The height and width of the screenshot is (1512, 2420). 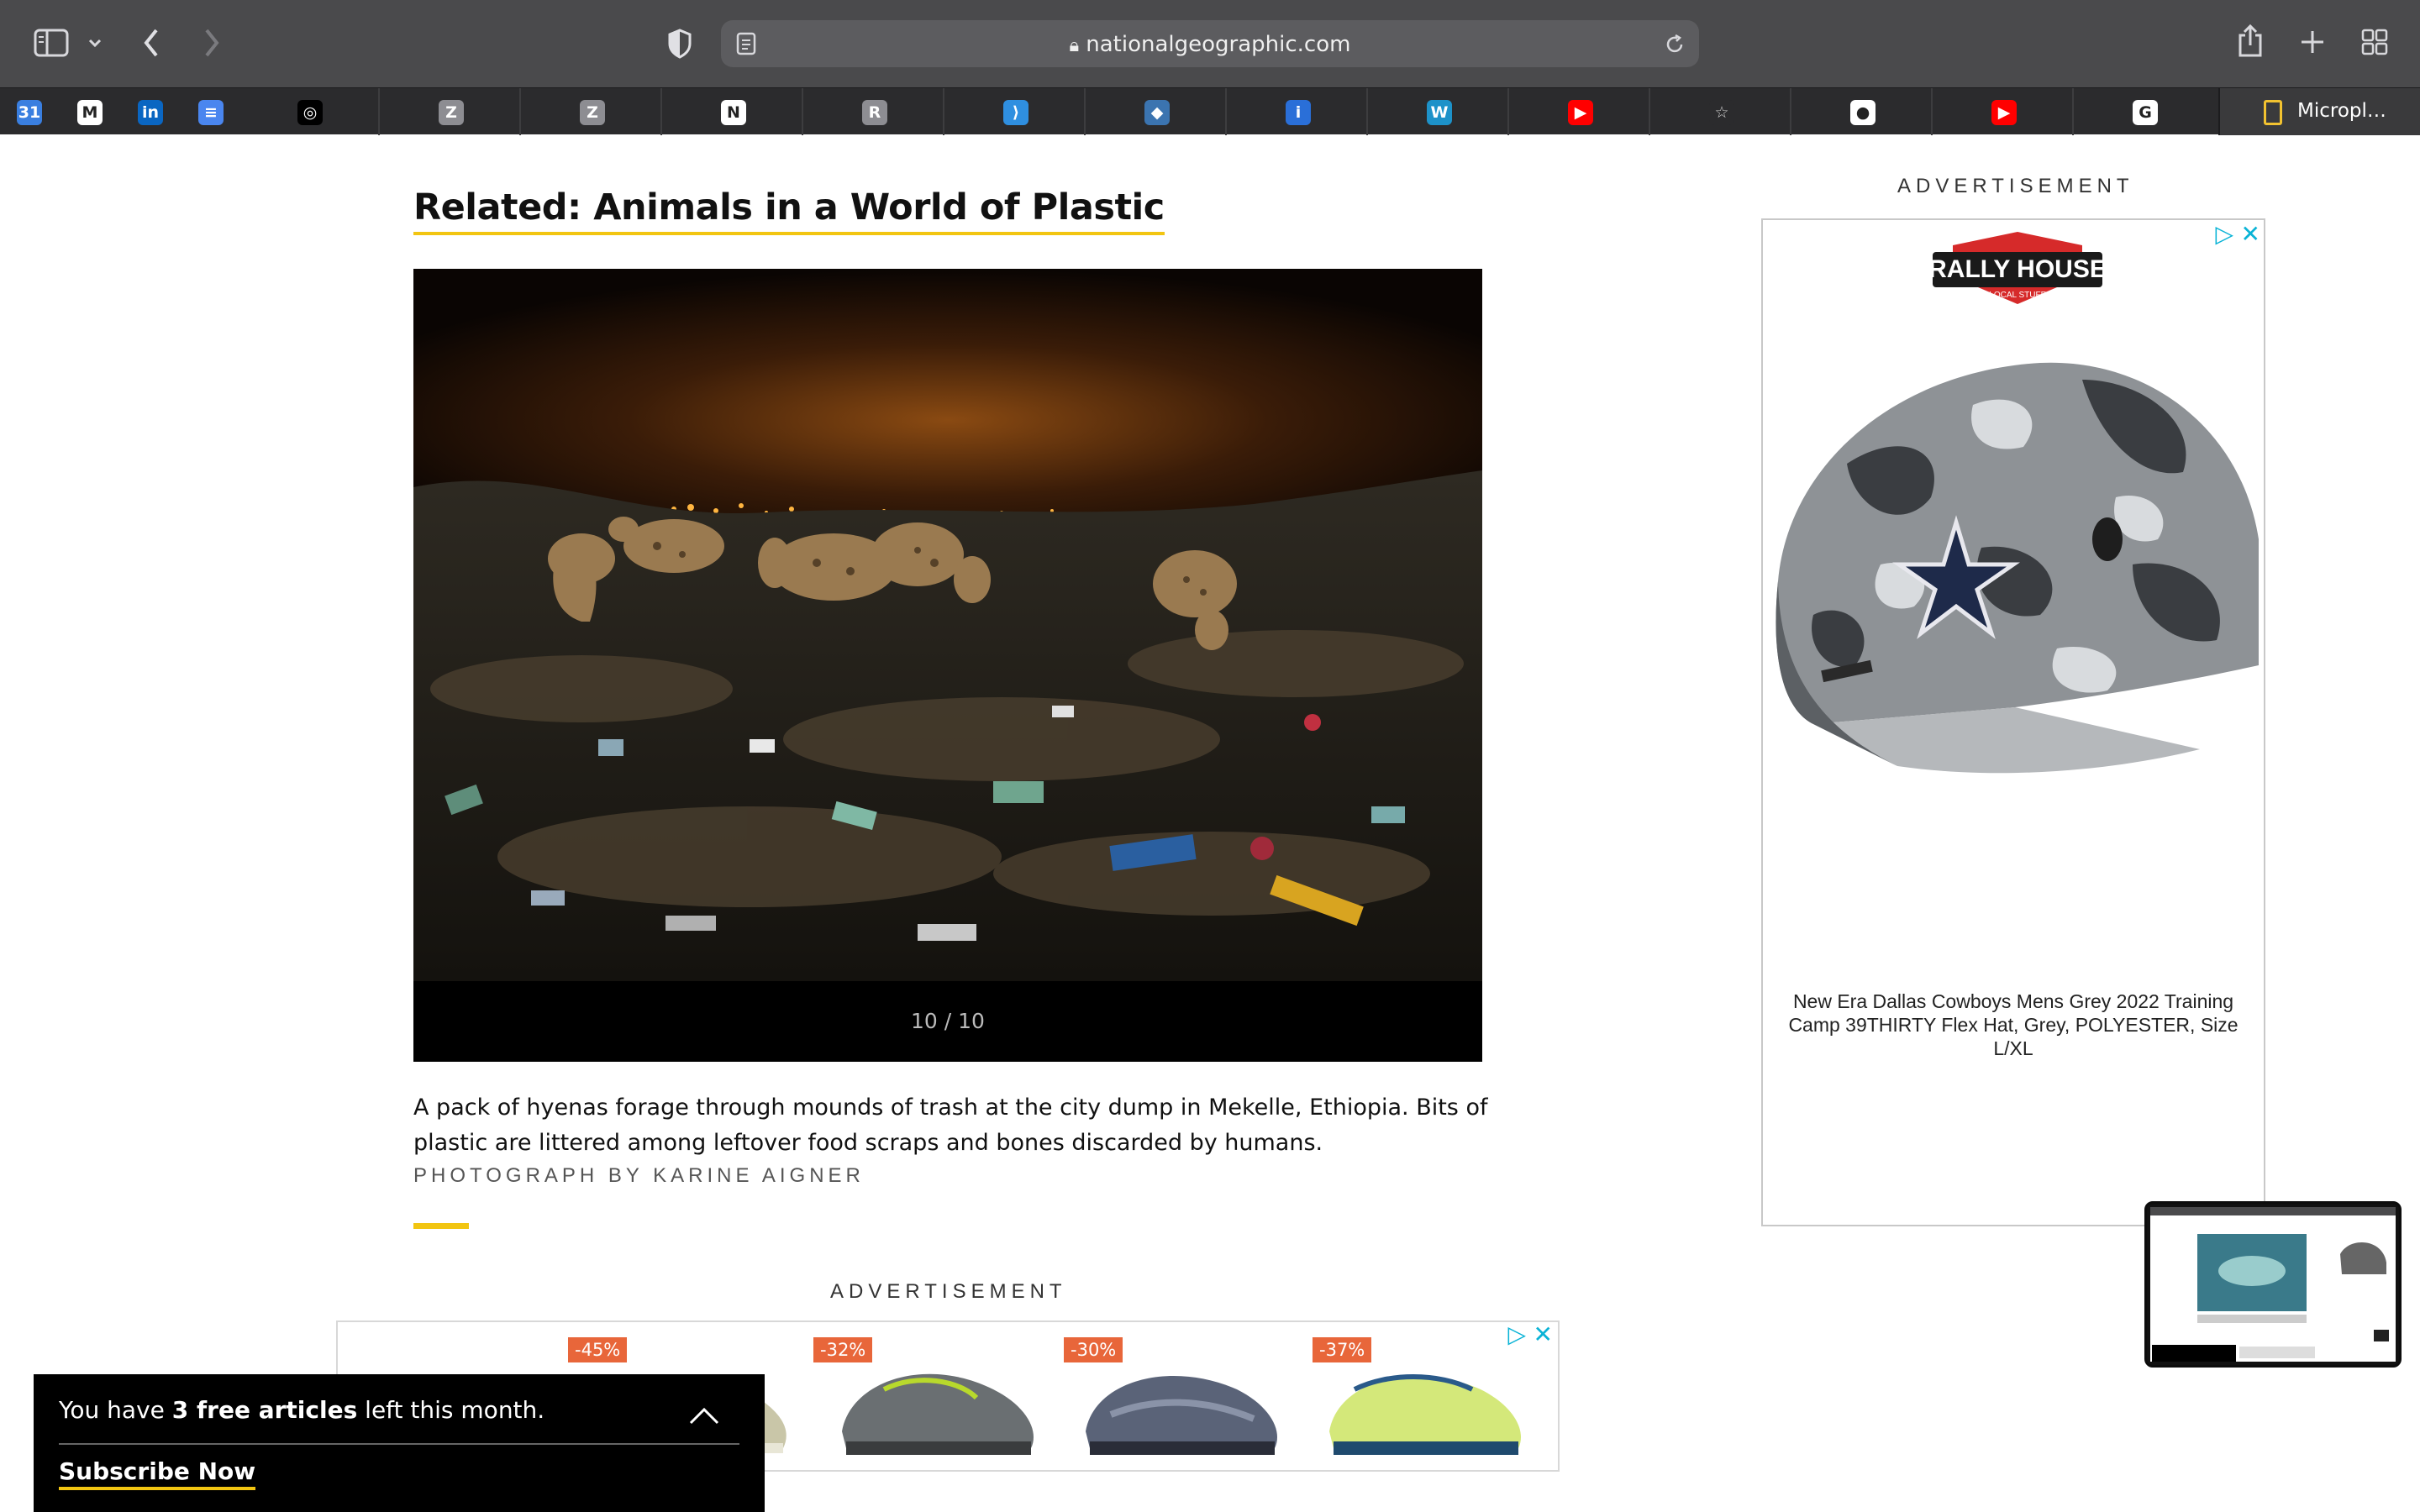 I want to click on window-thumbnail, so click(x=2273, y=1284).